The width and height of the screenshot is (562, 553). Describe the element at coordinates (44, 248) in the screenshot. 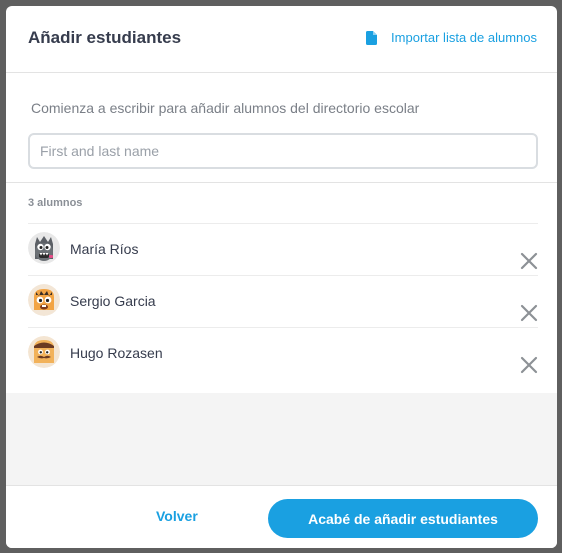

I see `gray-monster-avatar` at that location.